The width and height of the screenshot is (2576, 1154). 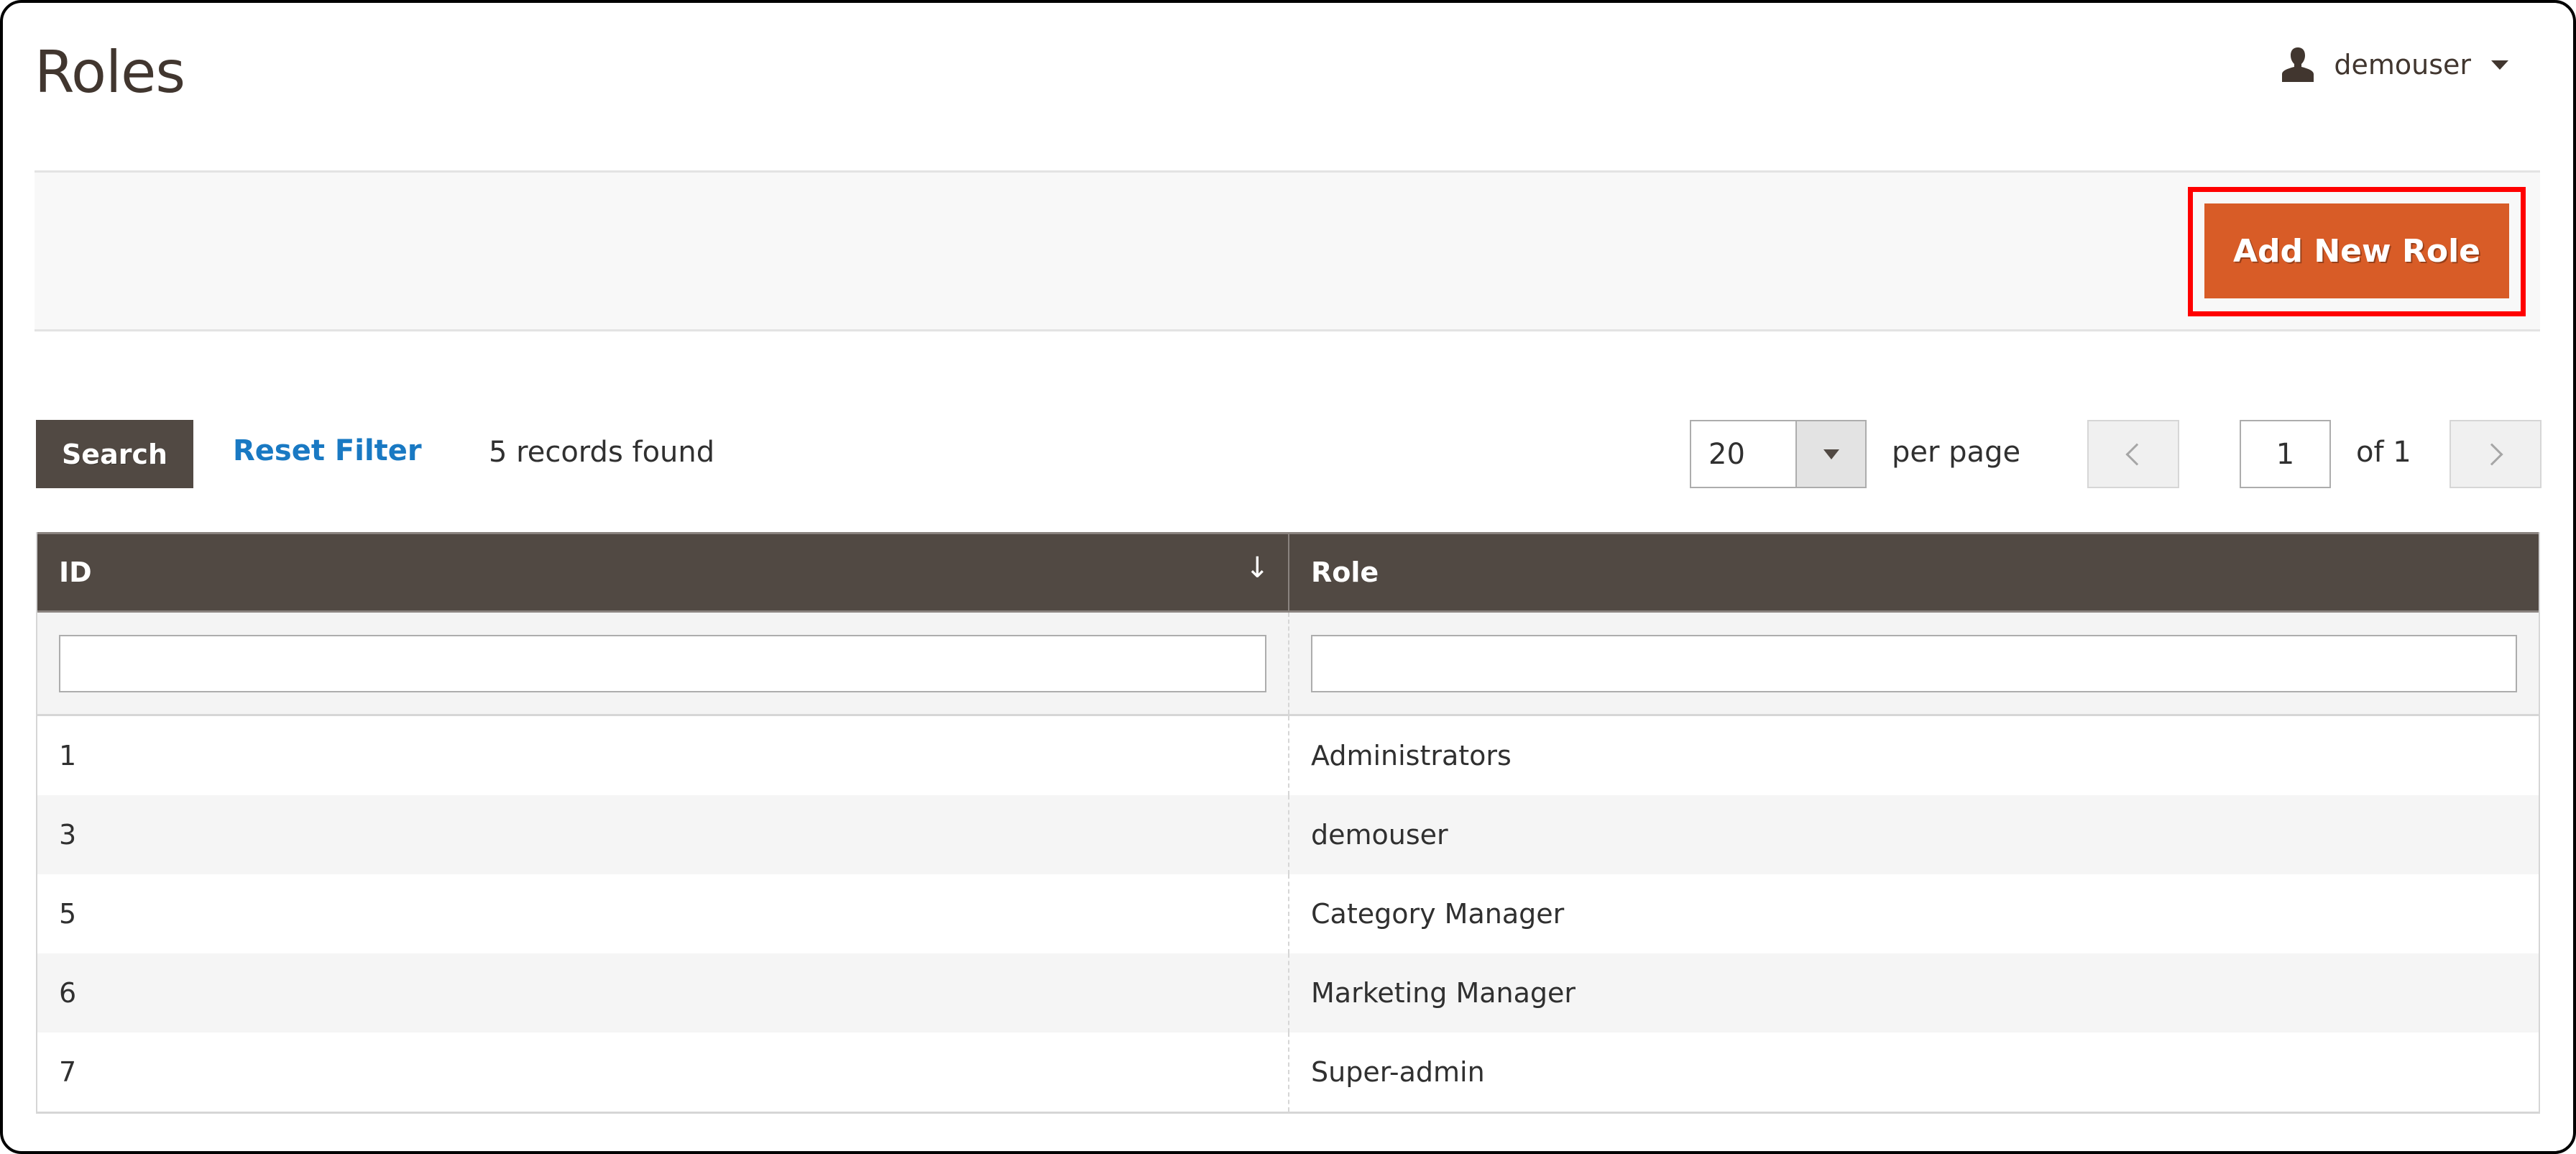 I want to click on caret-down-icon, so click(x=1831, y=454).